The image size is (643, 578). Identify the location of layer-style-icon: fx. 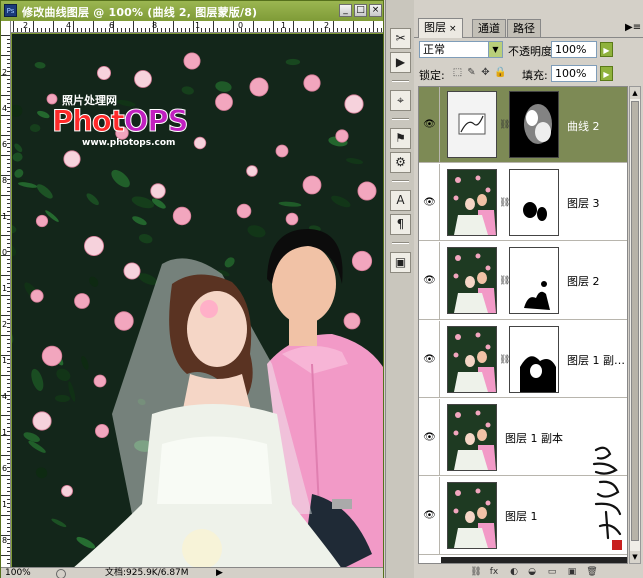
(494, 572).